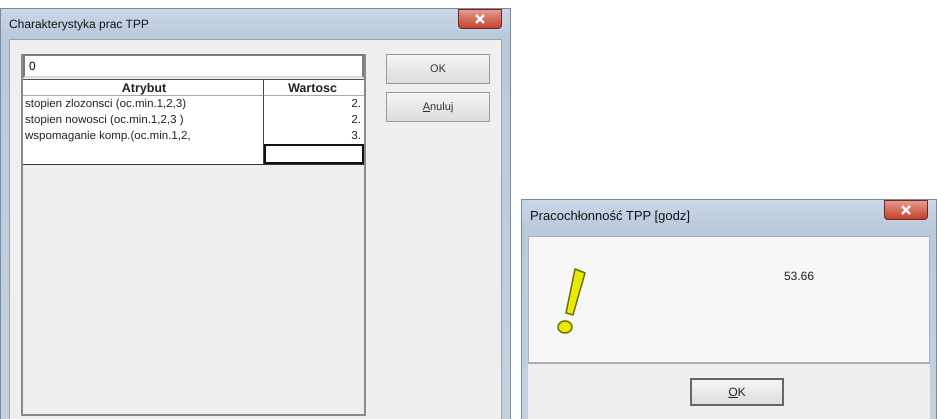 Image resolution: width=937 pixels, height=419 pixels. I want to click on table-cell, so click(314, 154).